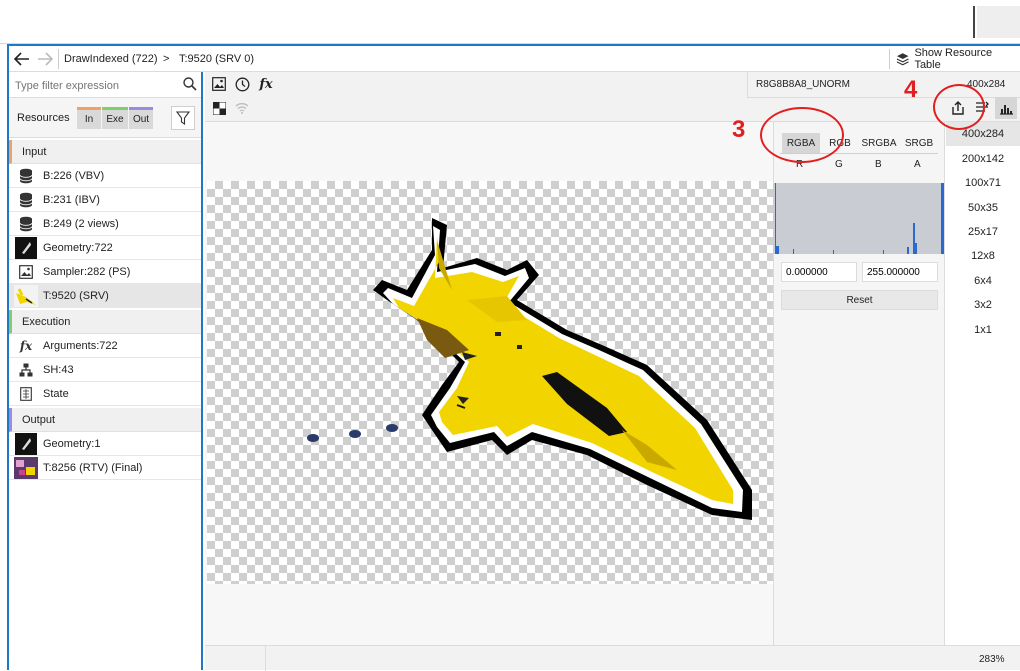 Image resolution: width=1020 pixels, height=671 pixels. What do you see at coordinates (216, 59) in the screenshot?
I see `breadcrumb-texture: T:9520 (SRV 0)` at bounding box center [216, 59].